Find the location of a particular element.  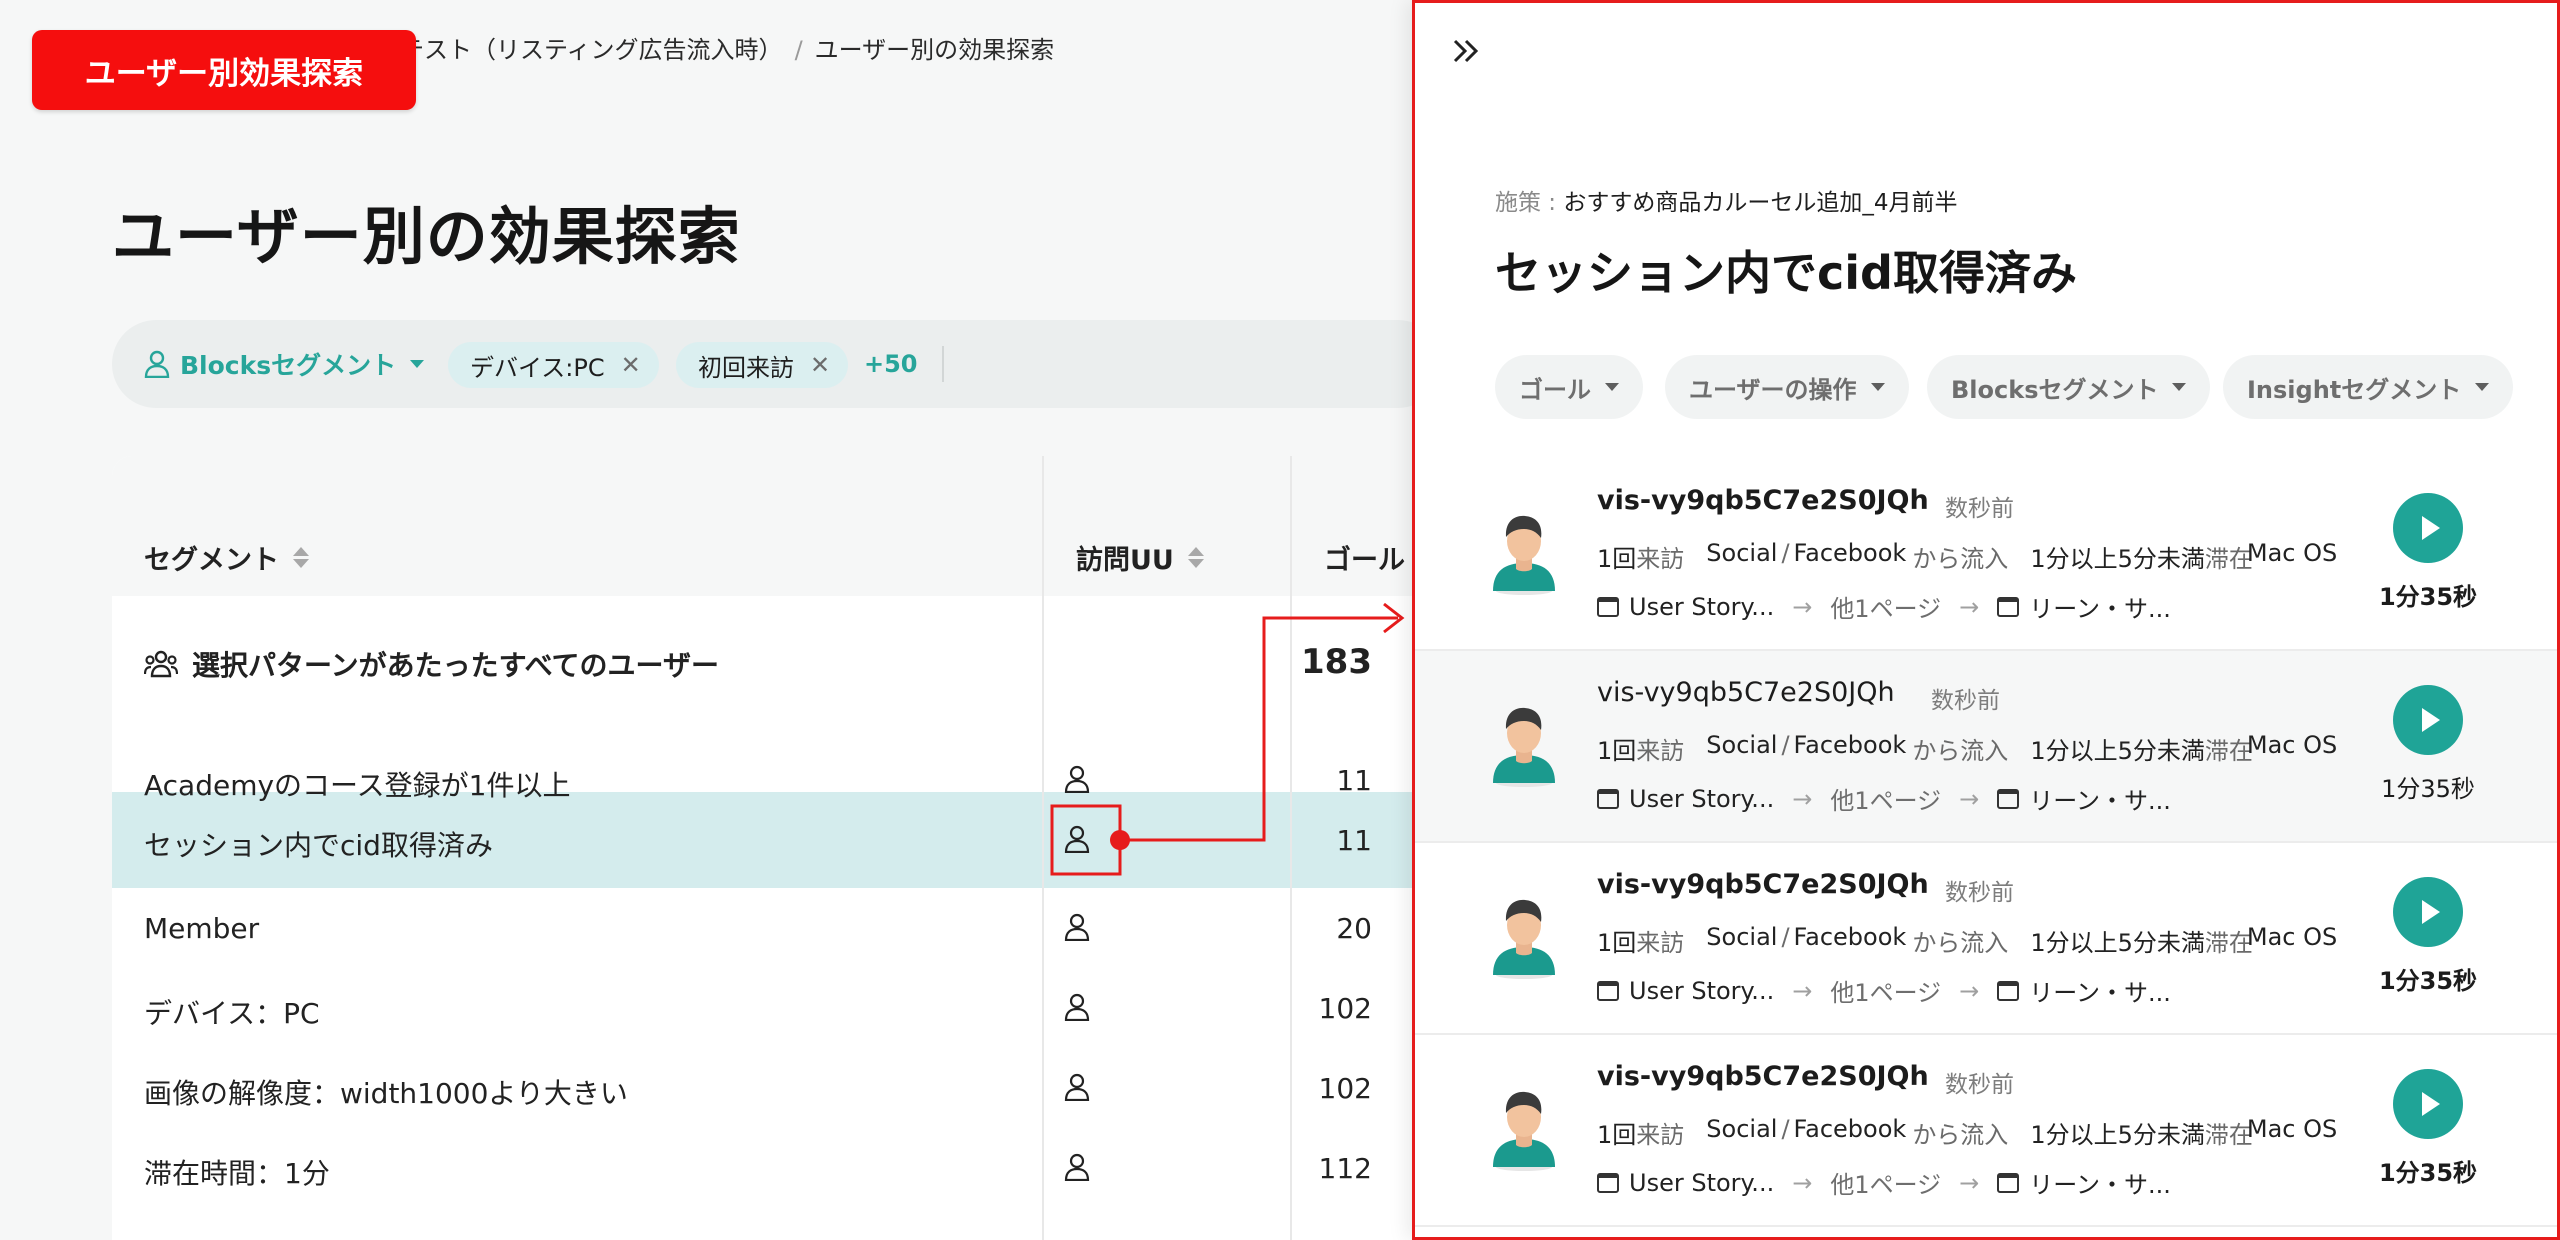

user-icon is located at coordinates (157, 364).